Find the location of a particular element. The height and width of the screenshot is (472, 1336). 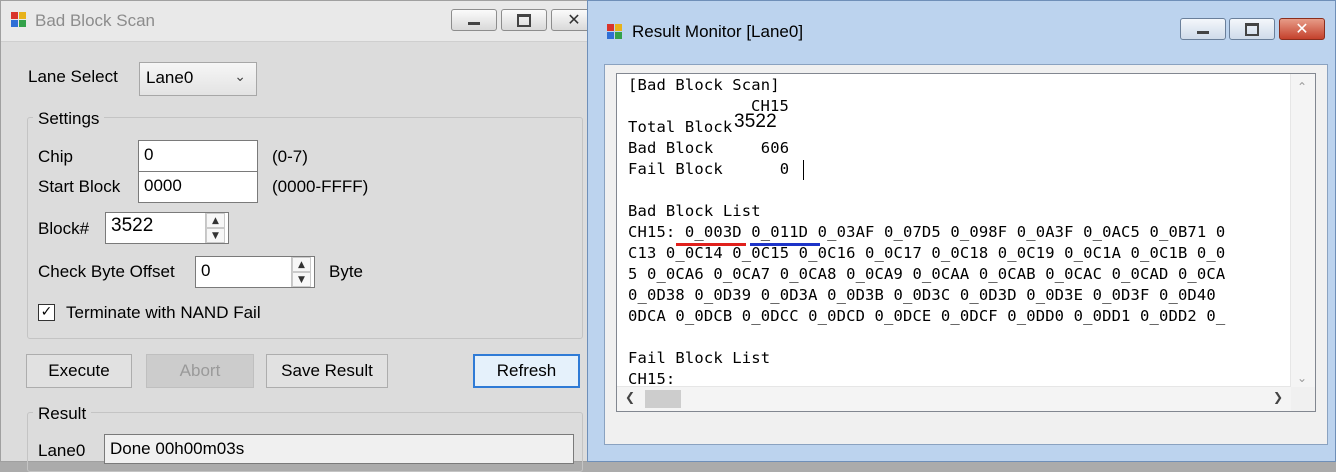

refresh-button: Refresh is located at coordinates (526, 371).